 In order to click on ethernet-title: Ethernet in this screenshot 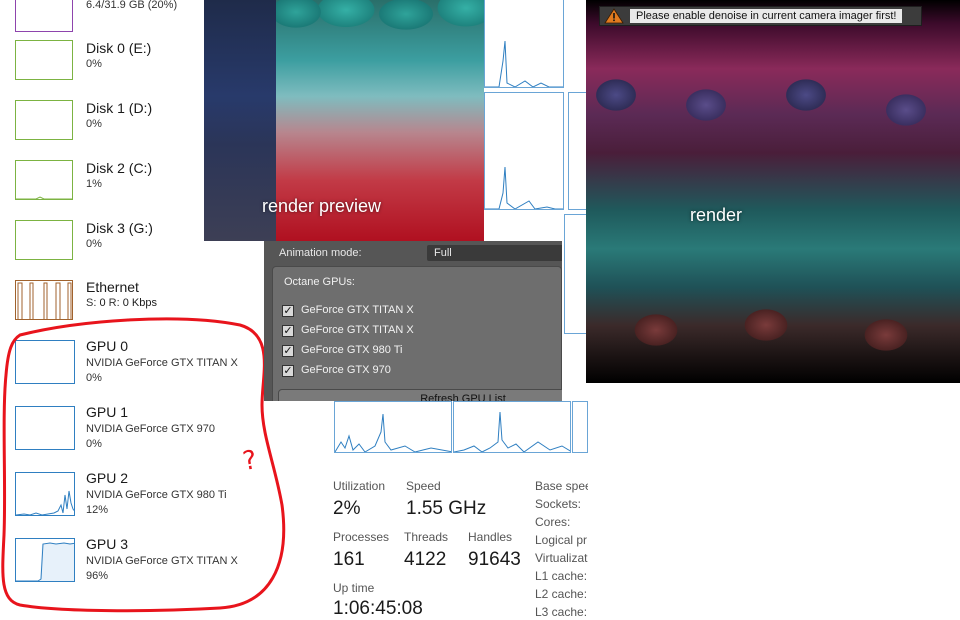, I will do `click(112, 287)`.